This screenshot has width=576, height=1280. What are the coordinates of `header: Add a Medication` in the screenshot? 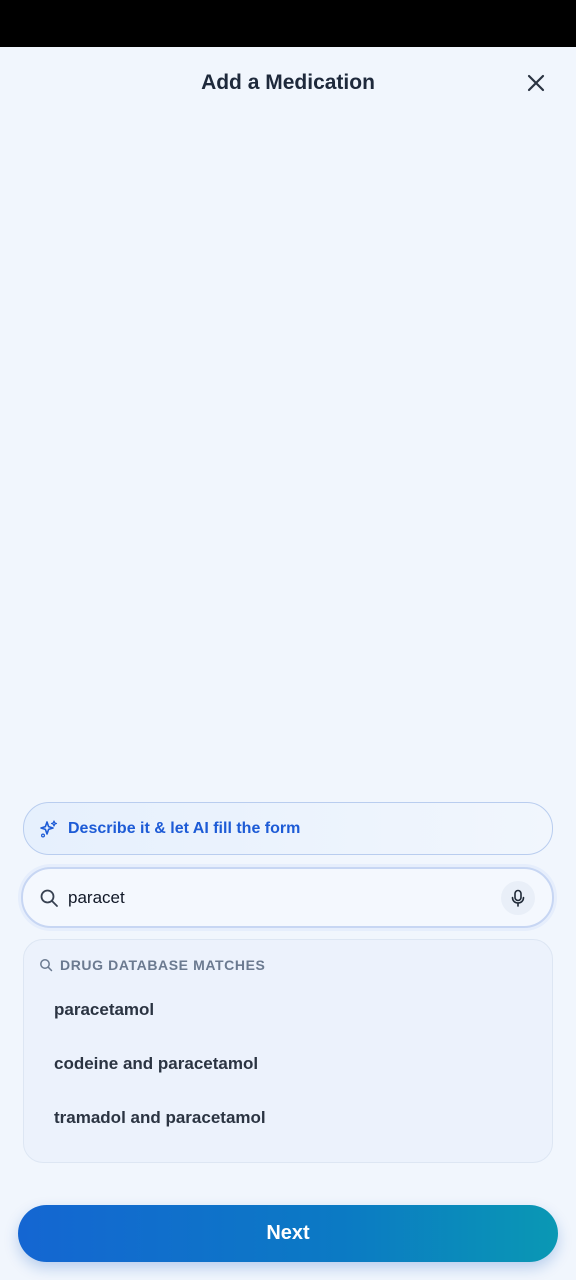 It's located at (288, 85).